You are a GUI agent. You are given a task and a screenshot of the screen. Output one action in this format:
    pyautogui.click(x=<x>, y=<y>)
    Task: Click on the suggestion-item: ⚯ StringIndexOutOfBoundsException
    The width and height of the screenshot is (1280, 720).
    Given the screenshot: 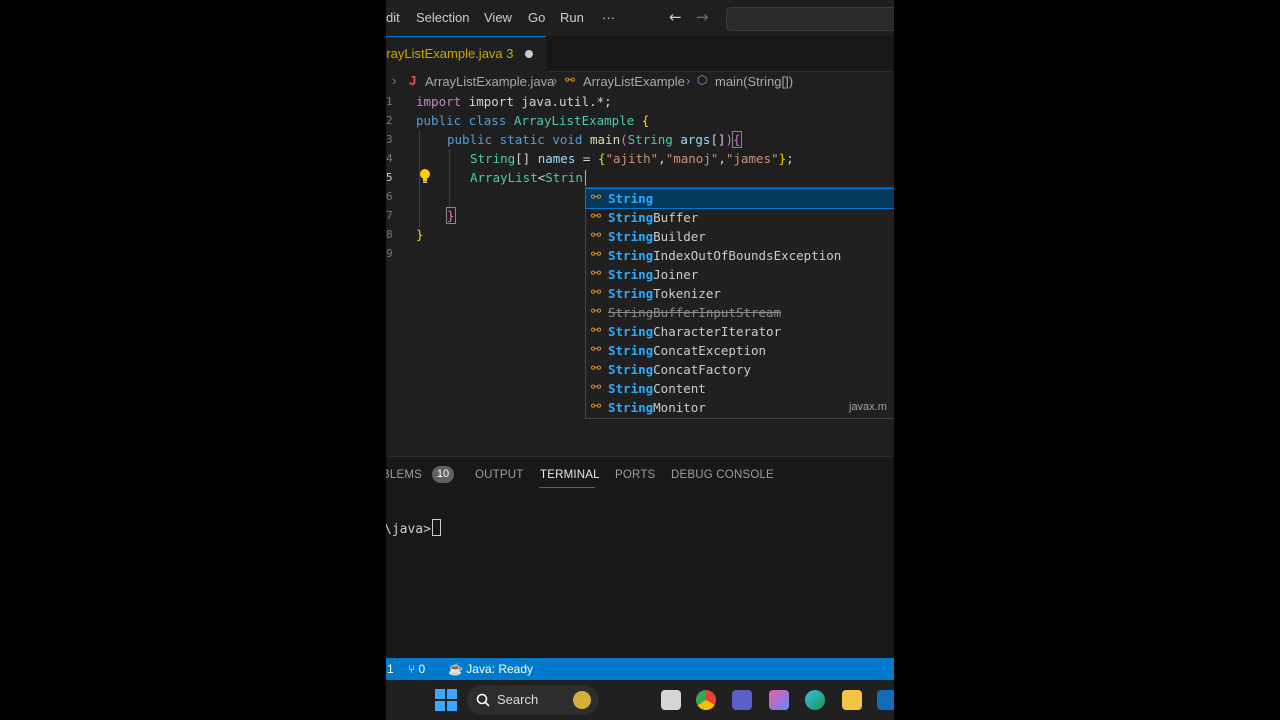 What is the action you would take?
    pyautogui.click(x=740, y=255)
    